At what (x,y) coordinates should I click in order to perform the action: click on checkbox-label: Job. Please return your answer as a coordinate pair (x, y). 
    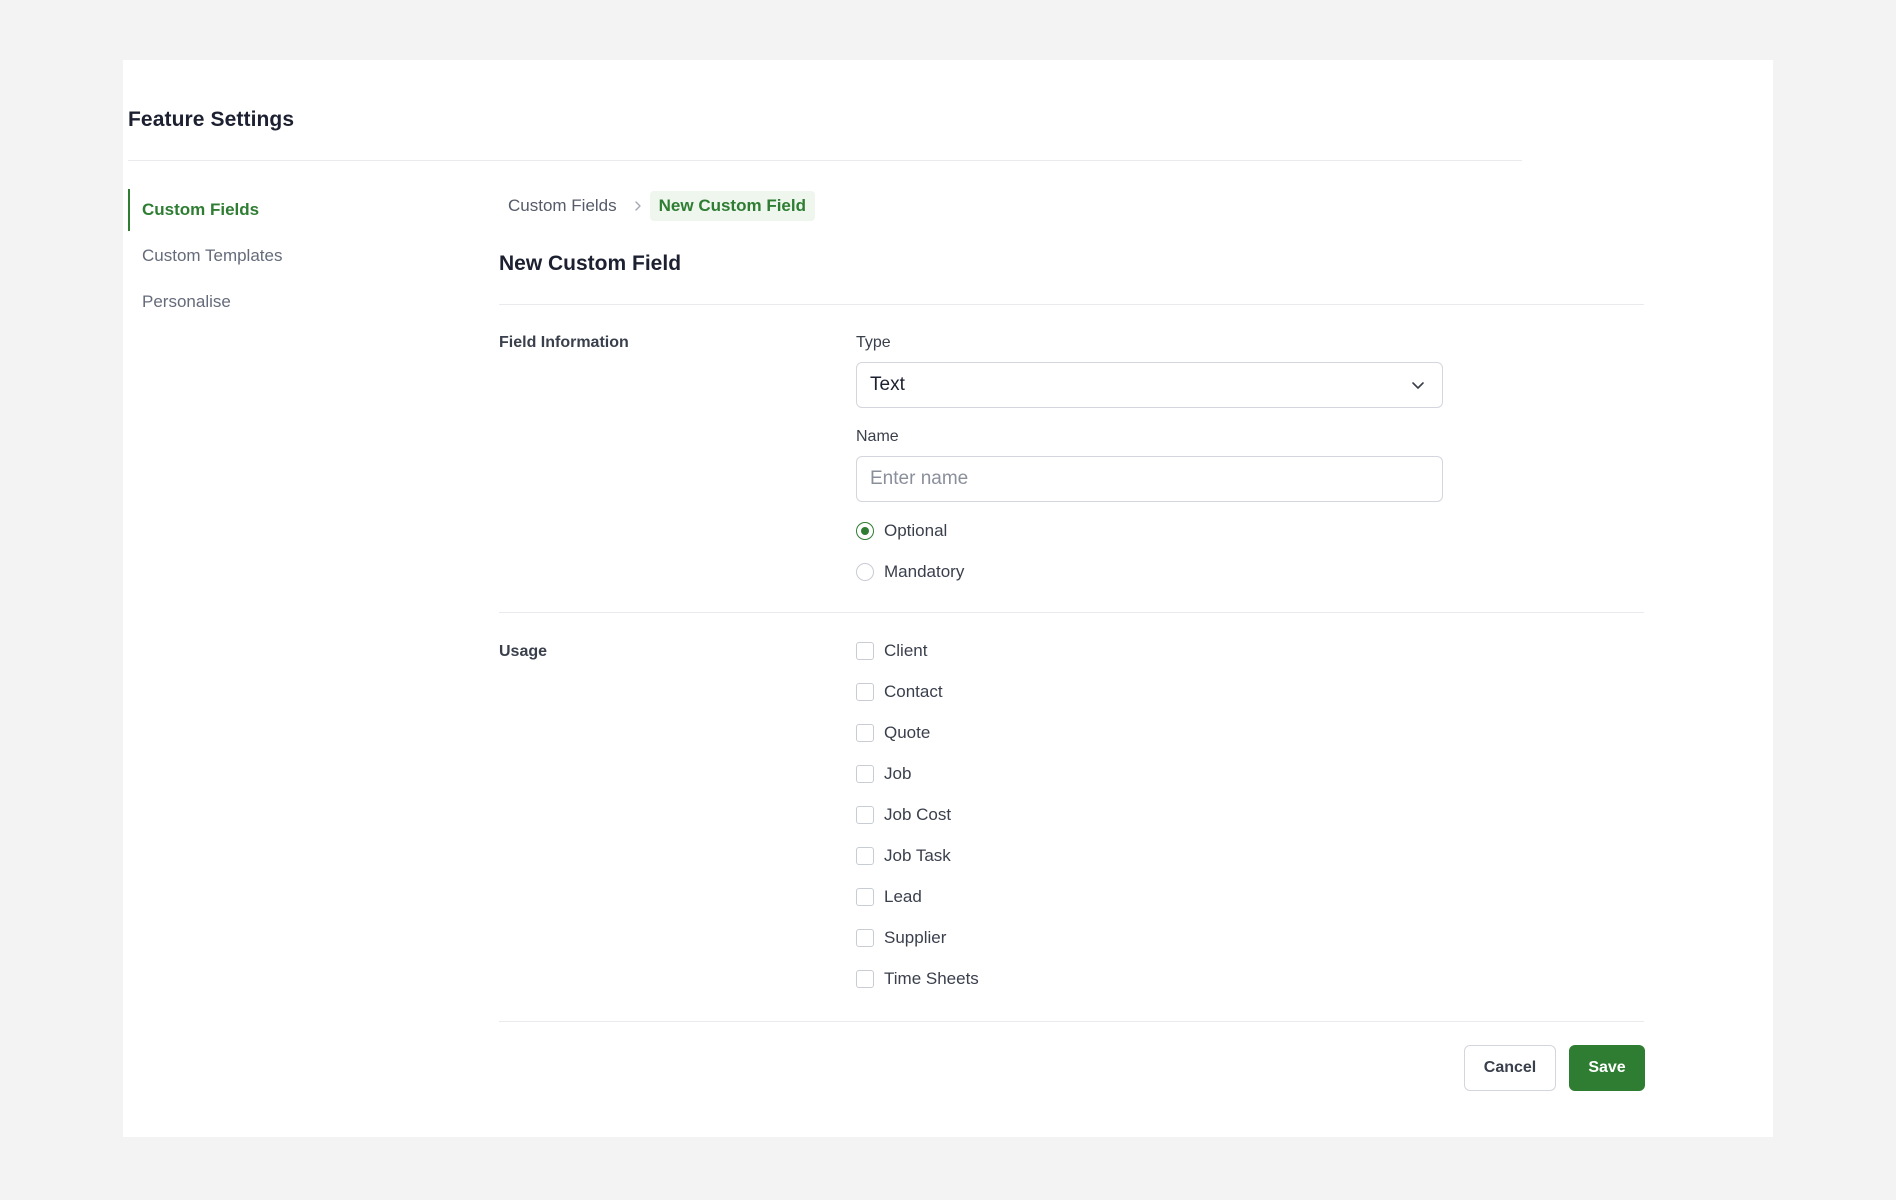
    Looking at the image, I should click on (898, 773).